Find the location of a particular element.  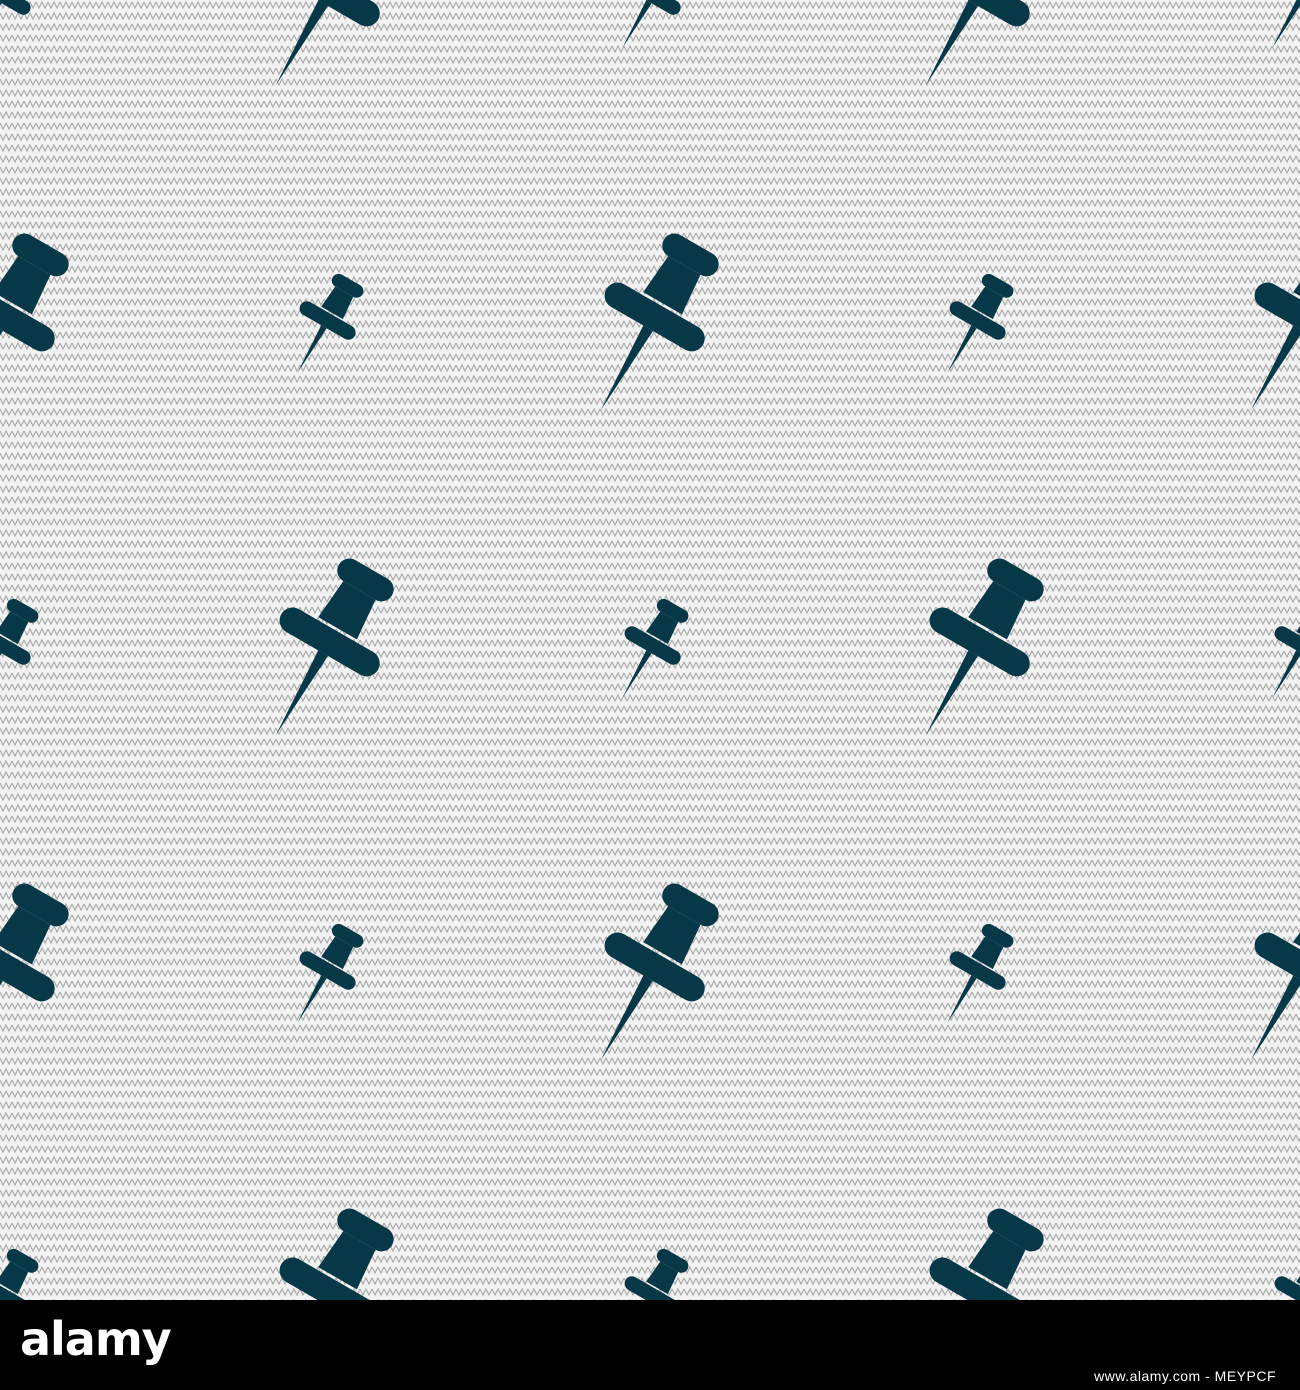

footer-bar: alamy www.alamy.com - MEYPCF is located at coordinates (650, 1345).